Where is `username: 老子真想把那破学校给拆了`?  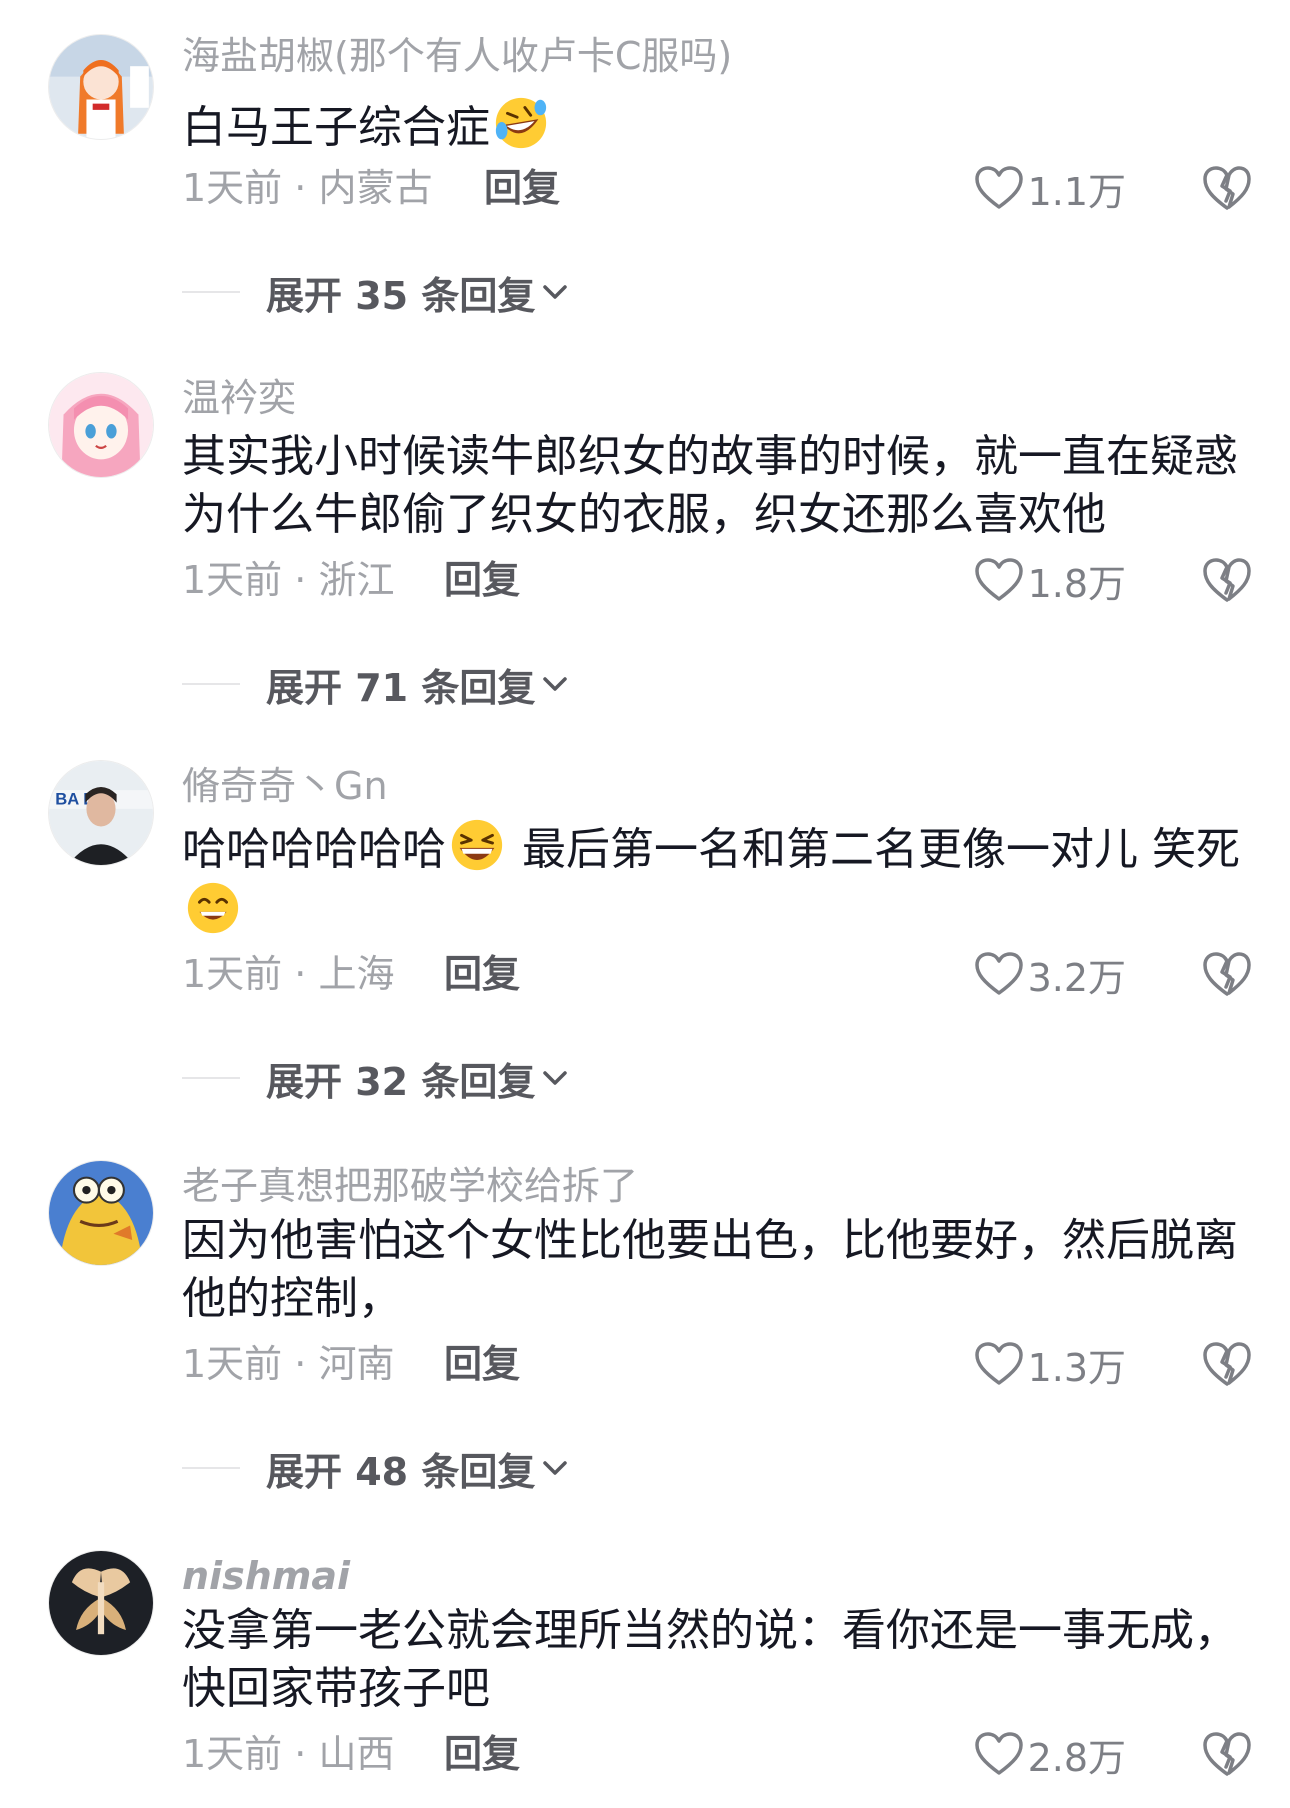
username: 老子真想把那破学校给拆了 is located at coordinates (410, 1186).